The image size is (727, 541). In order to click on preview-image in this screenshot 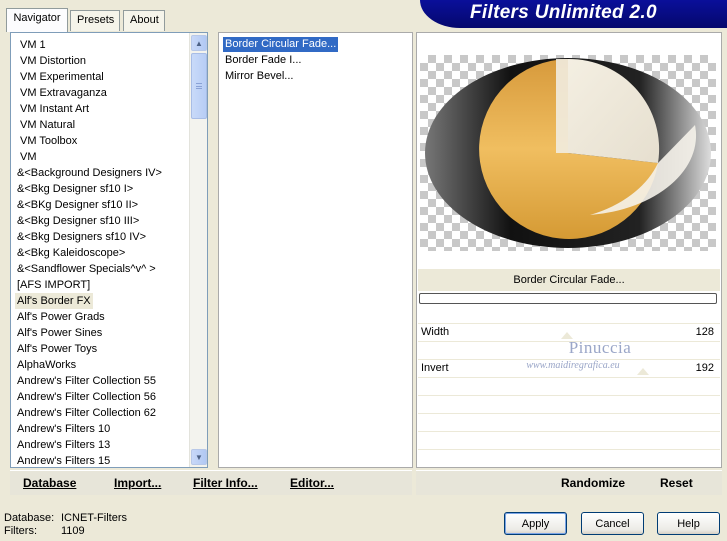, I will do `click(568, 153)`.